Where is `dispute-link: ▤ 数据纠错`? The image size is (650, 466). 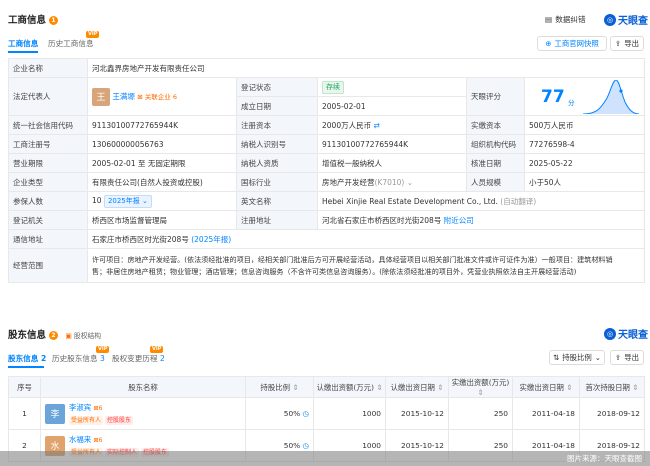 dispute-link: ▤ 数据纠错 is located at coordinates (565, 19).